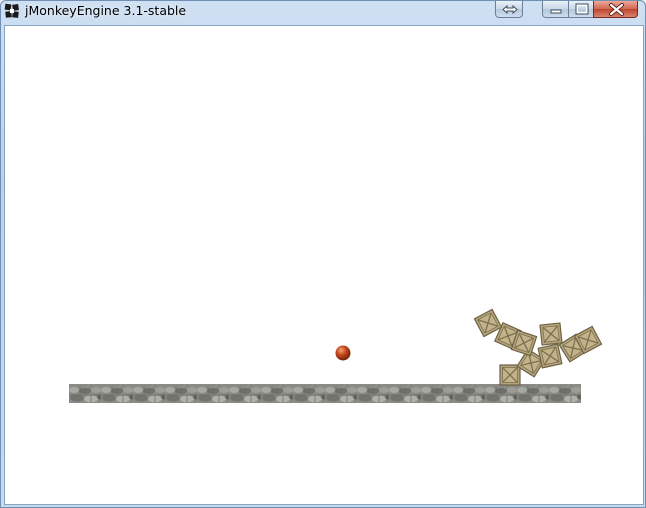  I want to click on crate-pile, so click(538, 347).